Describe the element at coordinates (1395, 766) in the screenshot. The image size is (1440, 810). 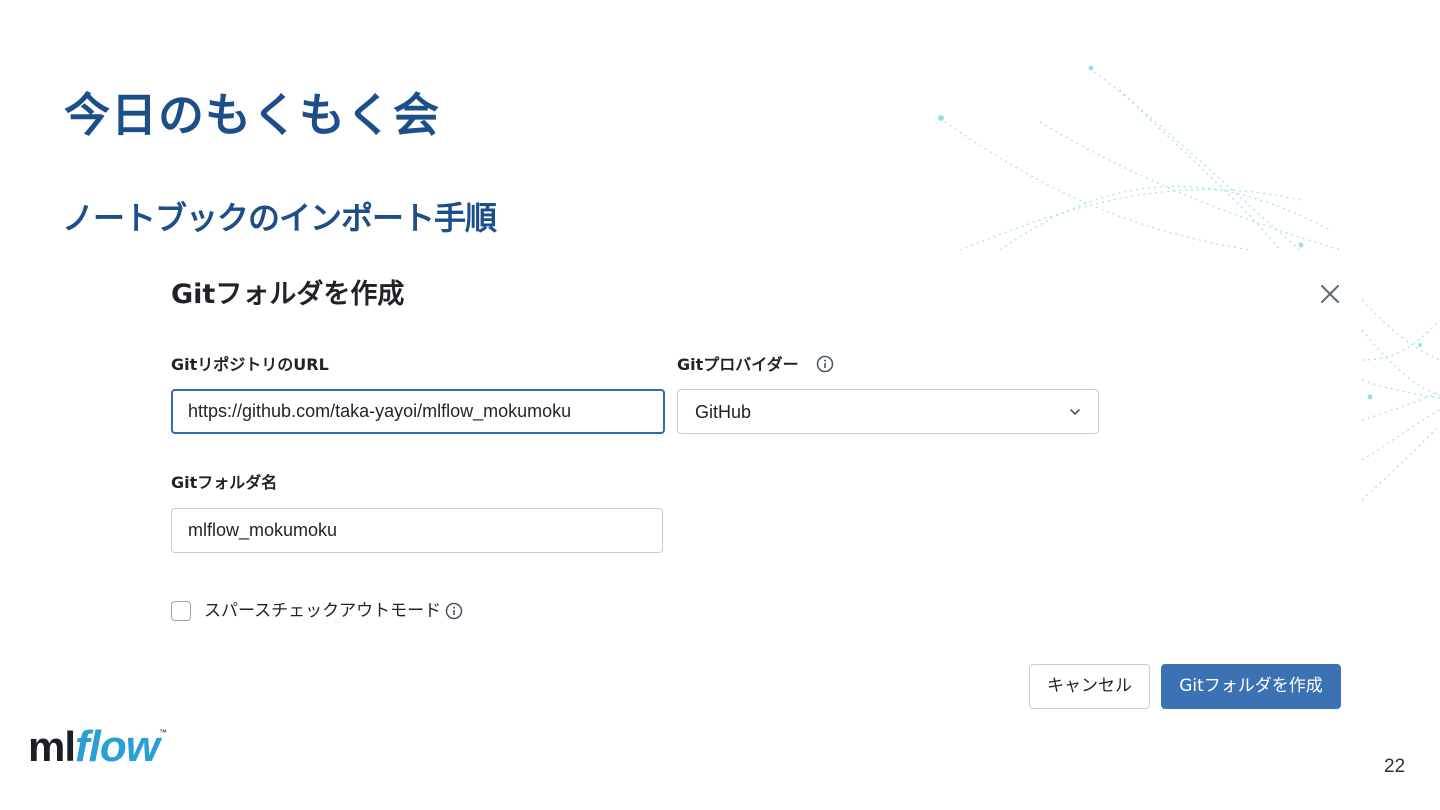
I see `page-number: 22` at that location.